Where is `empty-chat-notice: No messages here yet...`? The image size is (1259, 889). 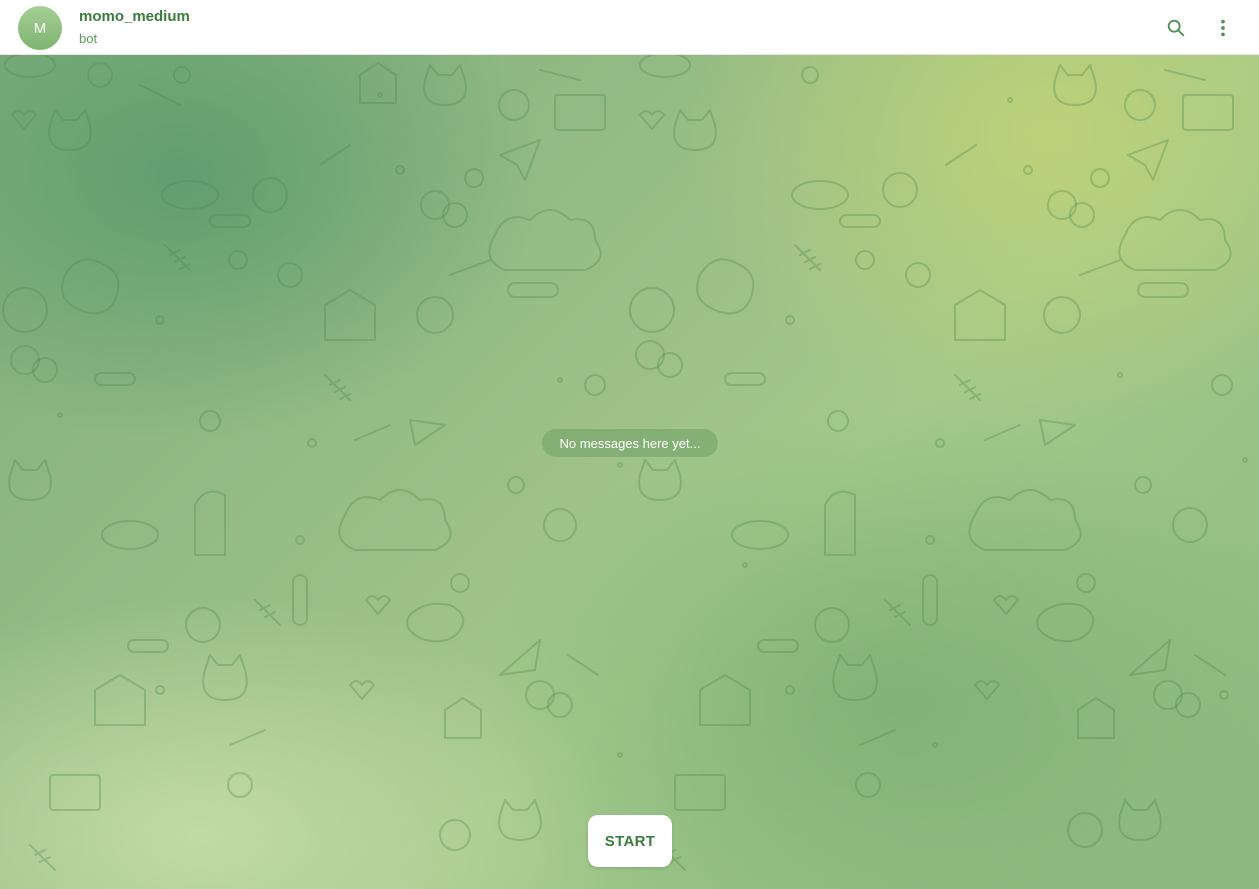
empty-chat-notice: No messages here yet... is located at coordinates (630, 443).